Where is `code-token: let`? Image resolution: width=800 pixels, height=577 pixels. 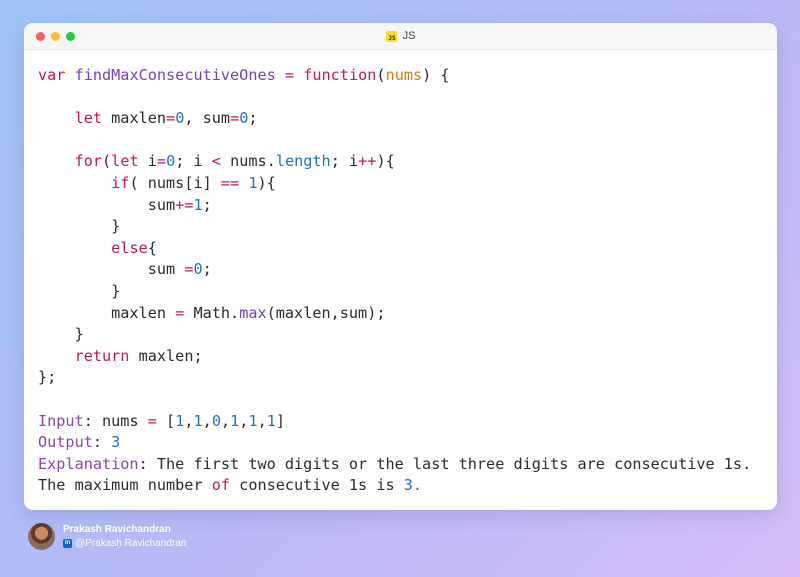 code-token: let is located at coordinates (125, 161).